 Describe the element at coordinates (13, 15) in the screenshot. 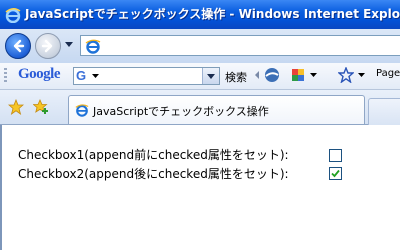

I see `ie-logo-icon` at that location.